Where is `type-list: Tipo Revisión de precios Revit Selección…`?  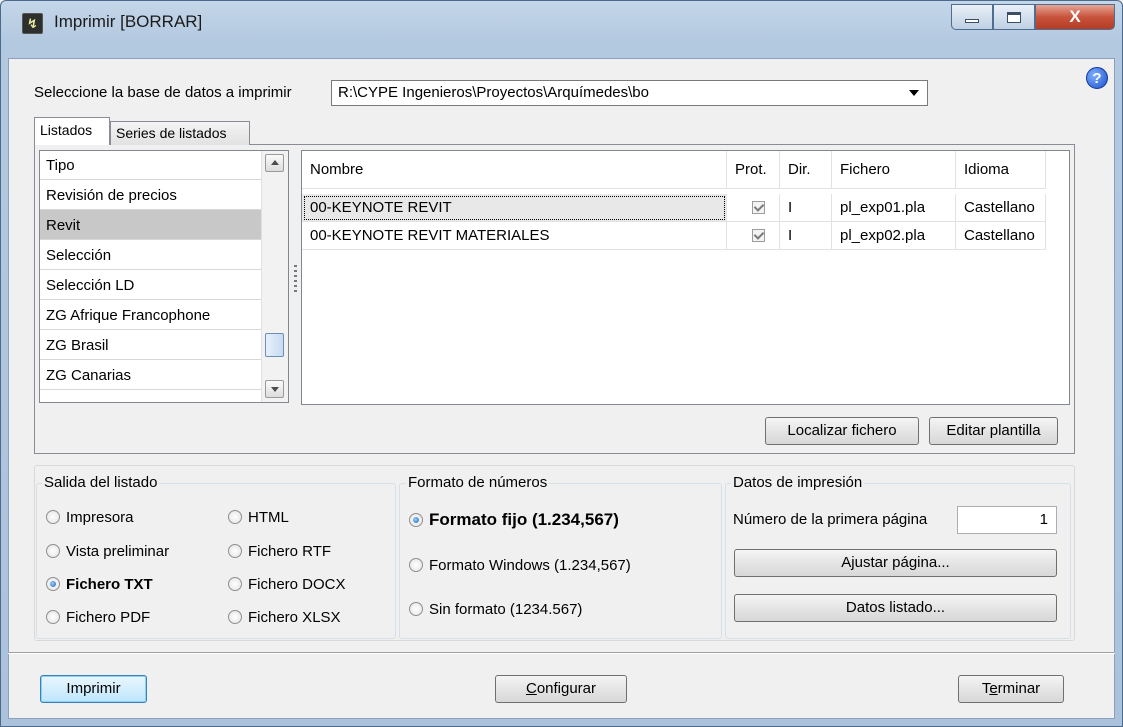
type-list: Tipo Revisión de precios Revit Selección… is located at coordinates (164, 276).